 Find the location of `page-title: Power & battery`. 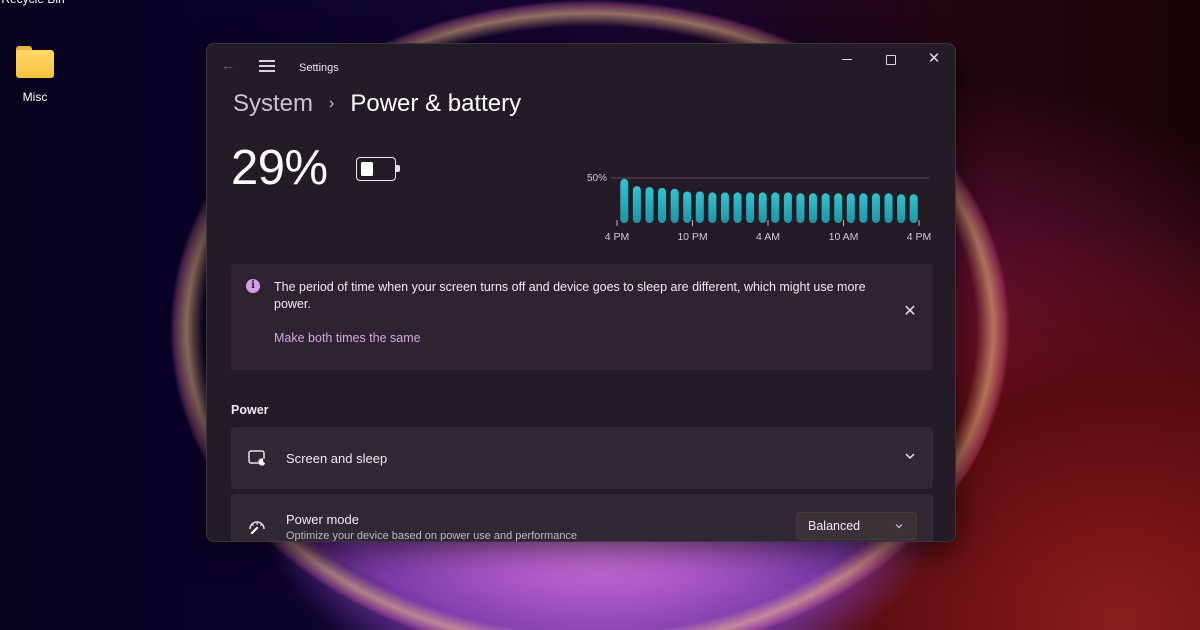

page-title: Power & battery is located at coordinates (436, 103).